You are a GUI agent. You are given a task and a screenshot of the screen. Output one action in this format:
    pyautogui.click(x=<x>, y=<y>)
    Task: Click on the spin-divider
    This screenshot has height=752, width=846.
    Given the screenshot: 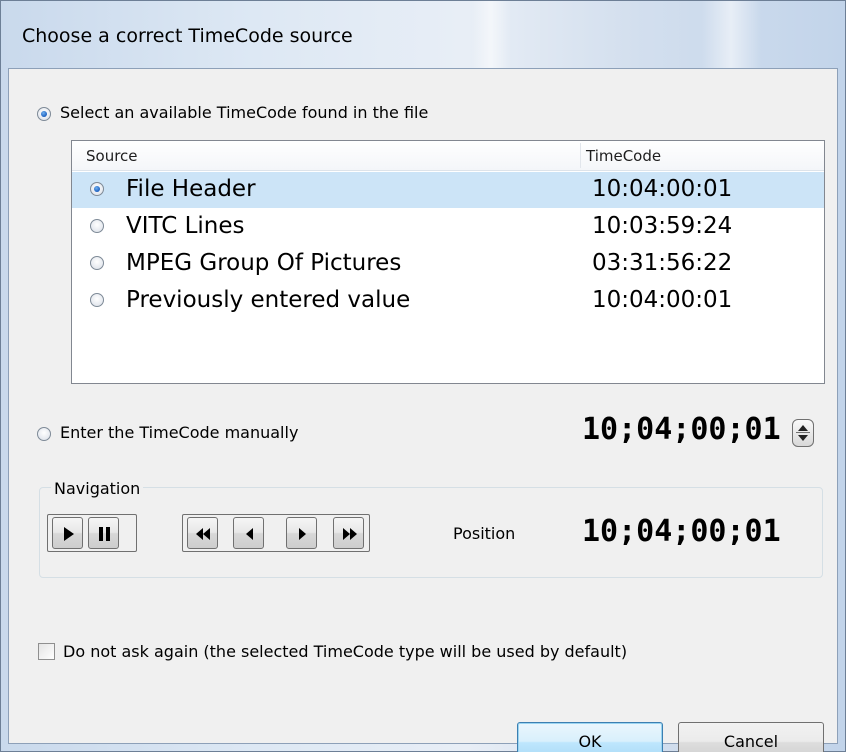 What is the action you would take?
    pyautogui.click(x=803, y=432)
    